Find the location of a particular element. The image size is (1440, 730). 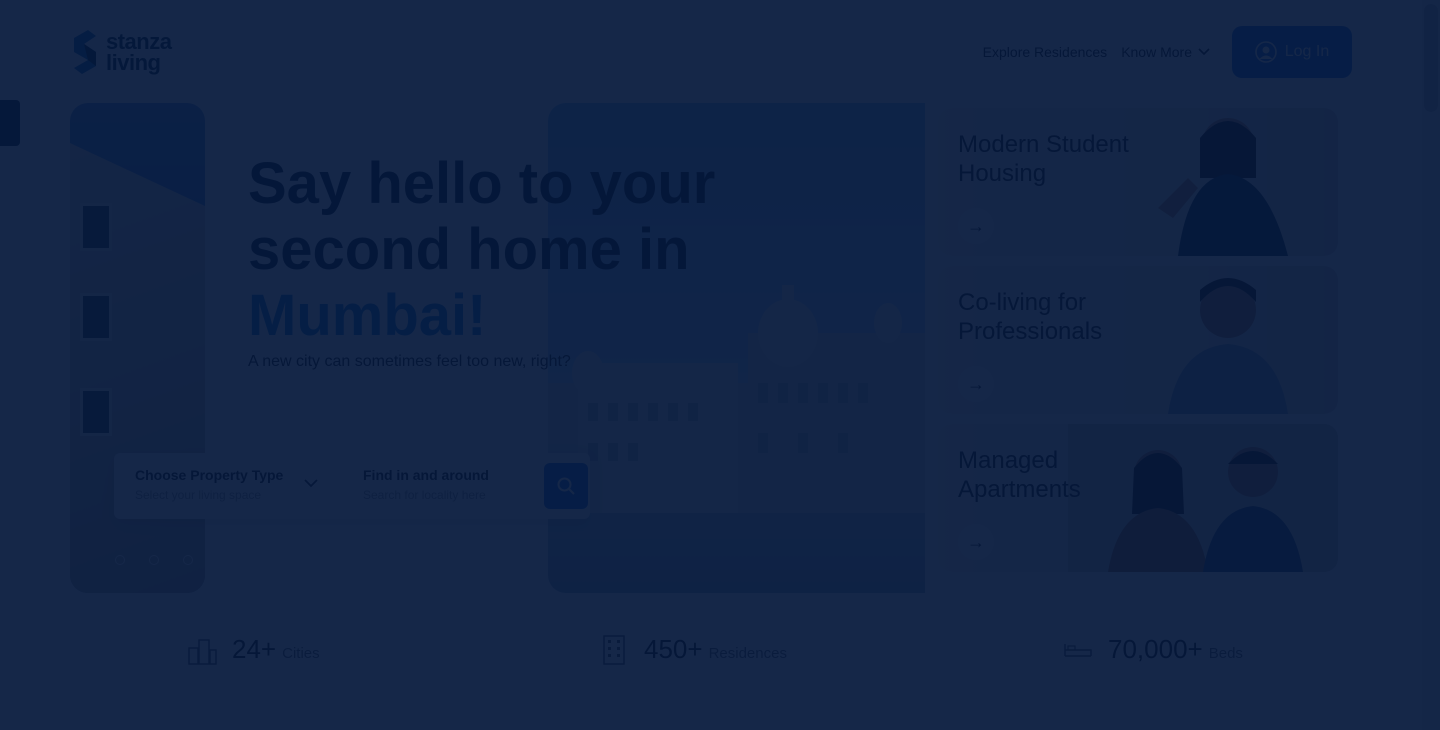

property-type-placeholder: Select your living space is located at coordinates (198, 495).